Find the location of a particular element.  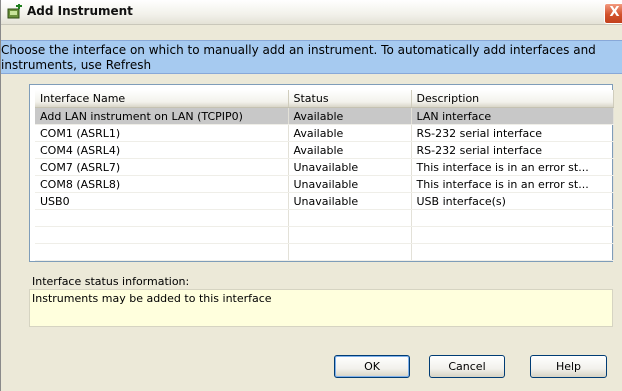

column-header-status: Status is located at coordinates (350, 99).